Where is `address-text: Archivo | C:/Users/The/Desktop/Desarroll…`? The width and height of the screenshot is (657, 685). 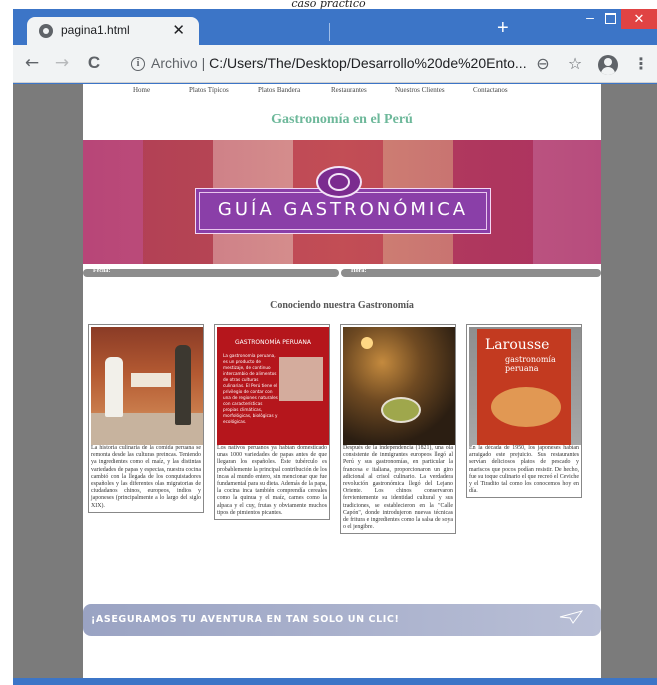
address-text: Archivo | C:/Users/The/Desktop/Desarroll… is located at coordinates (339, 63).